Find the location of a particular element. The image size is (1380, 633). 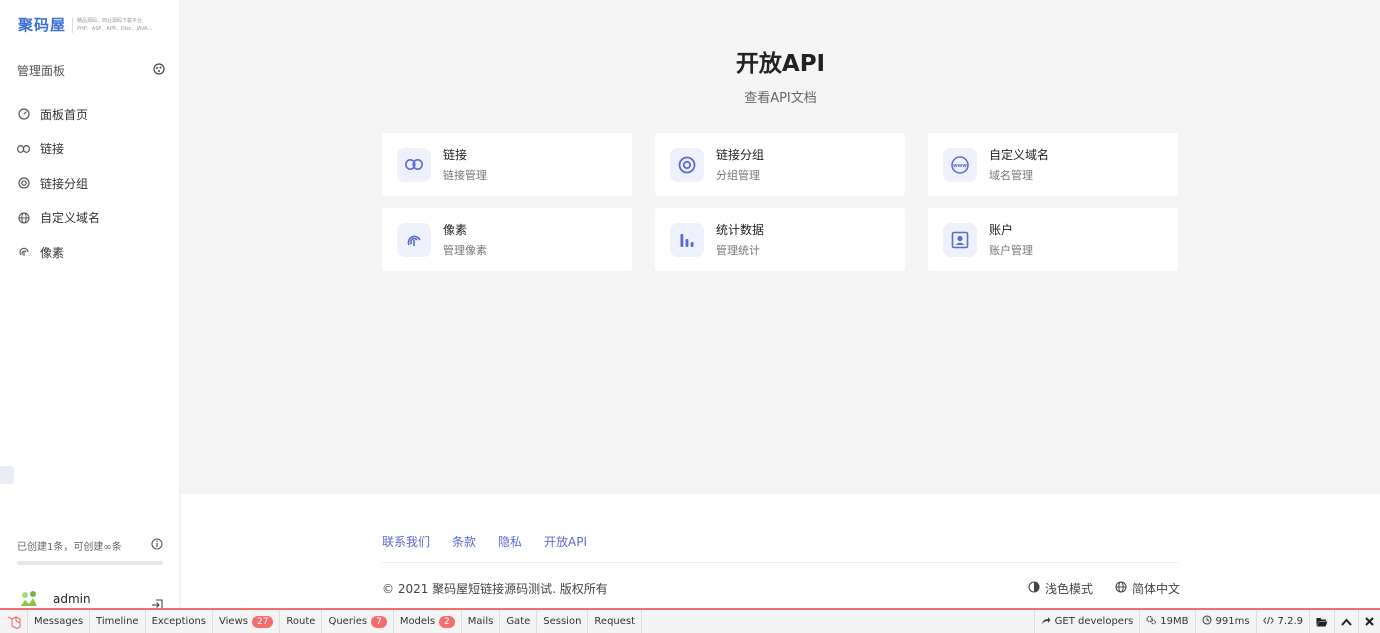

sidebar-item-label: 面板首页 is located at coordinates (64, 114).